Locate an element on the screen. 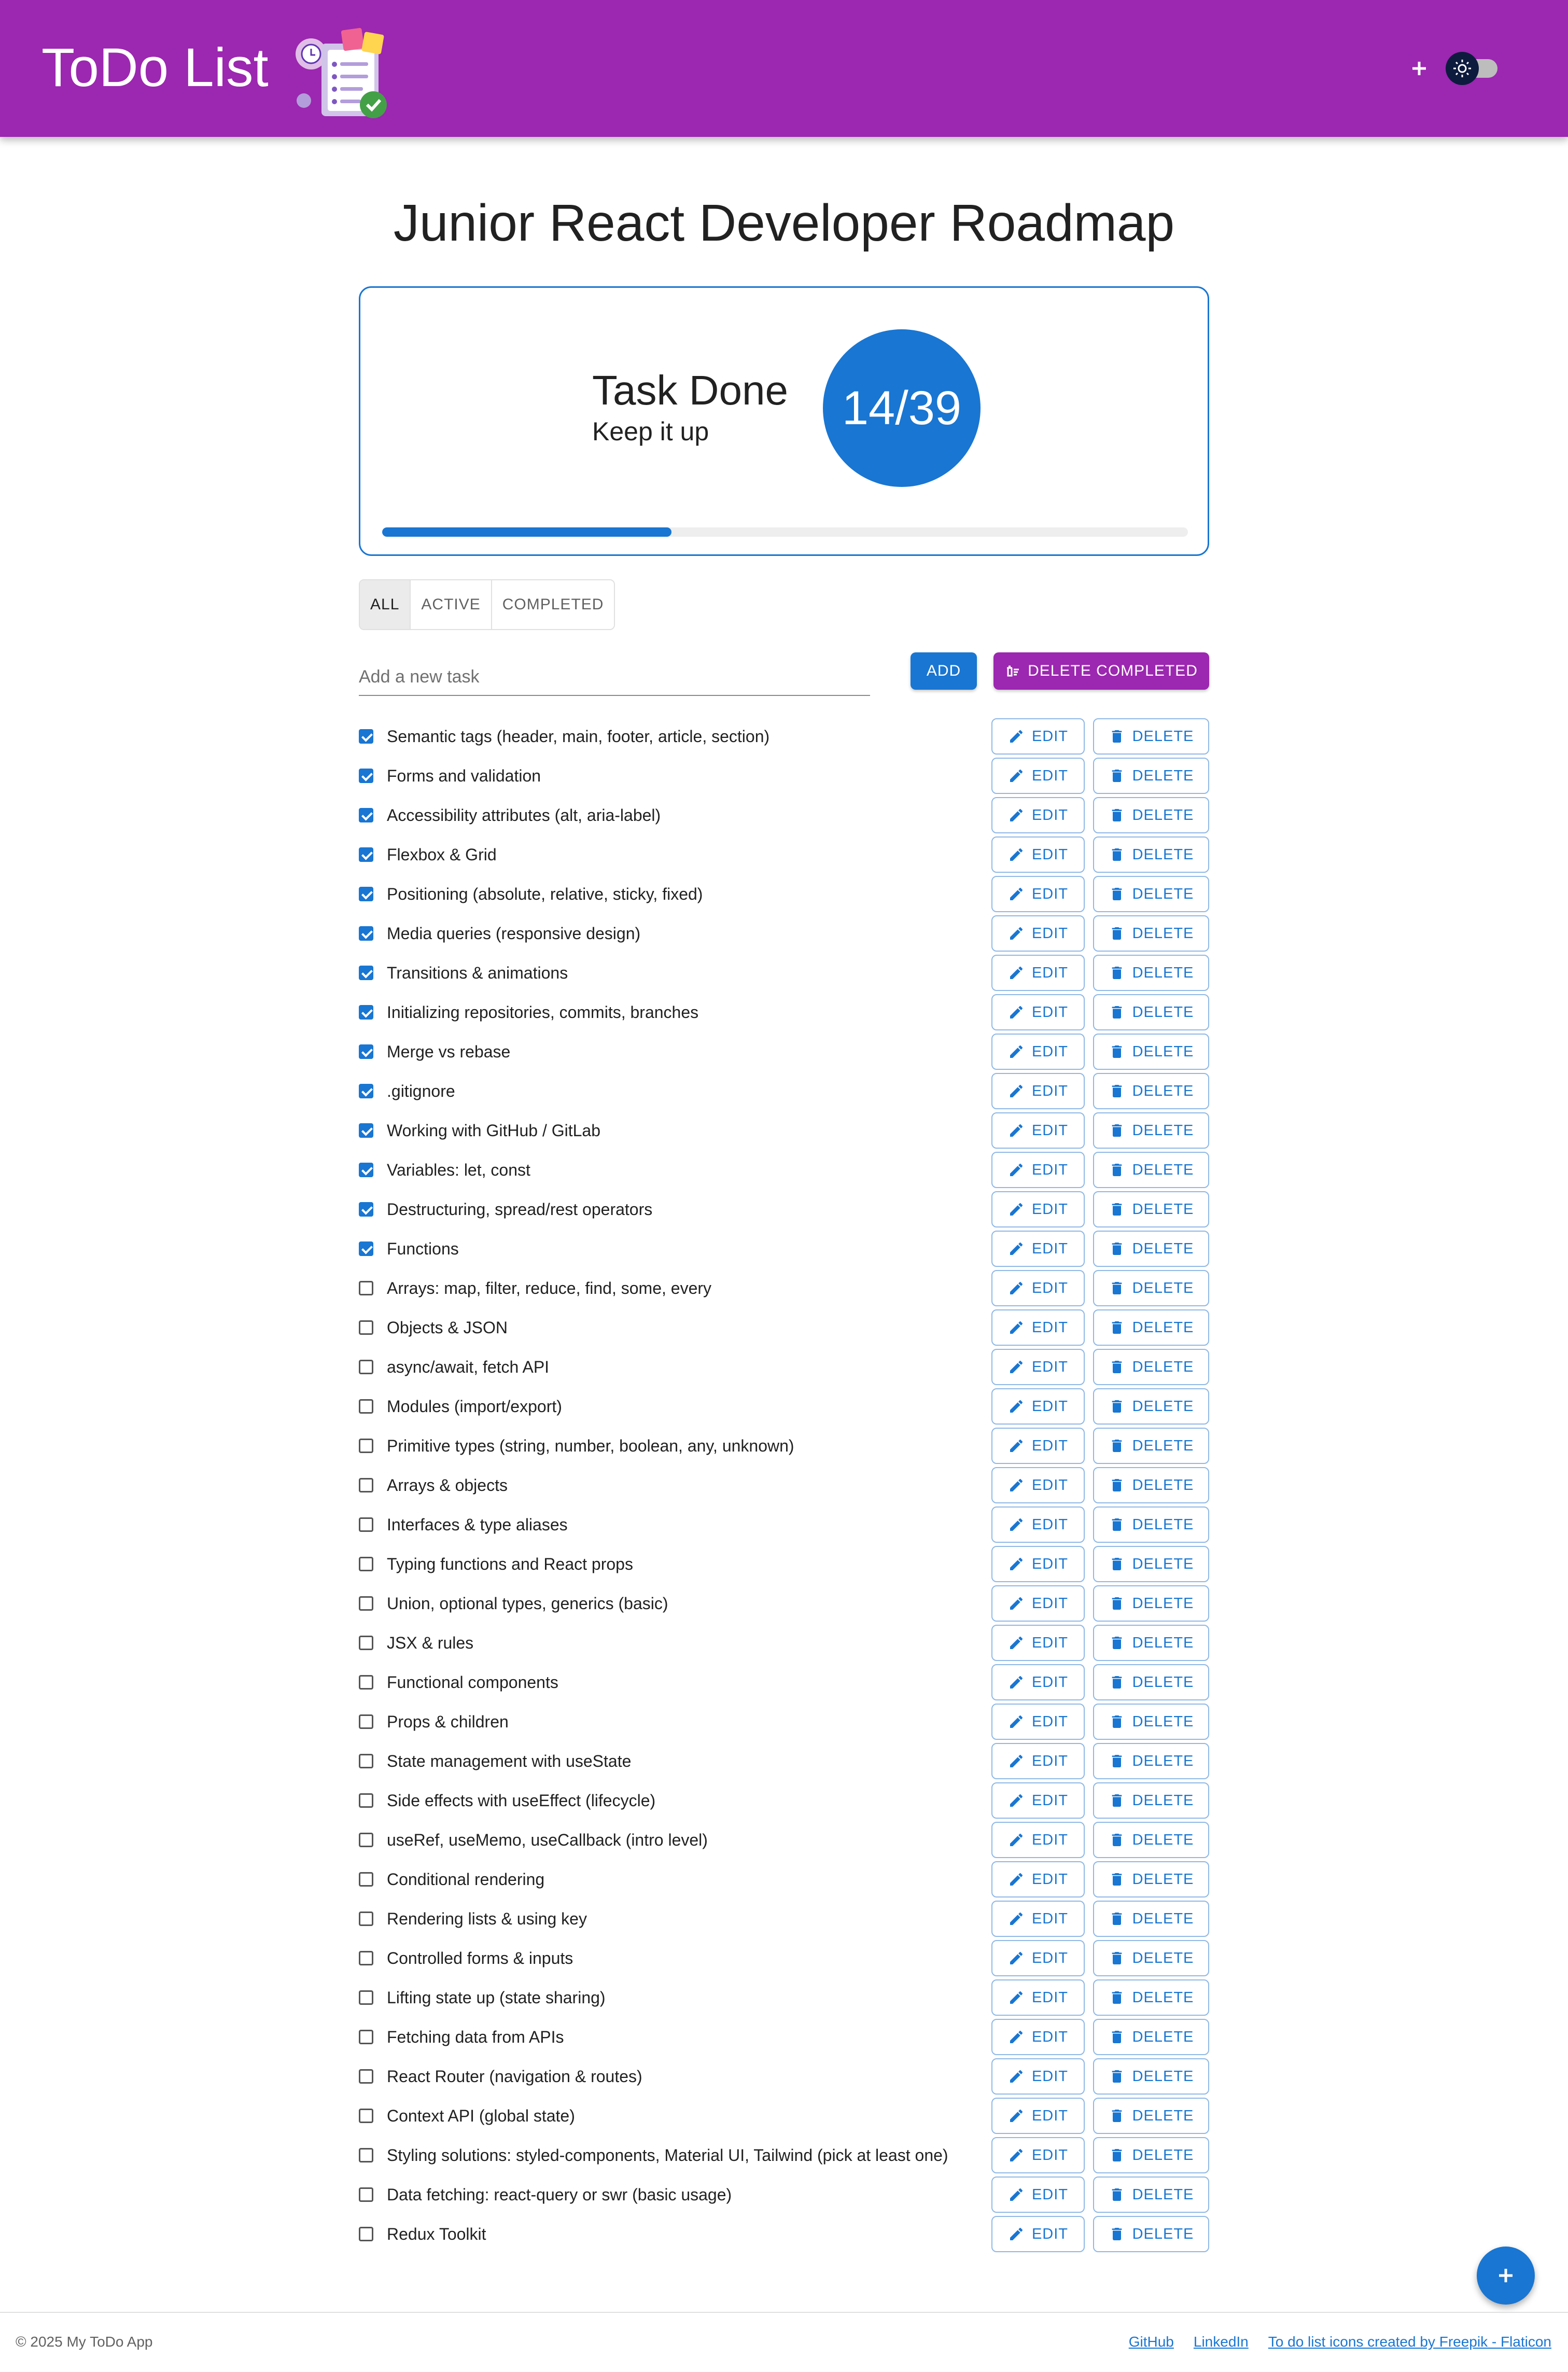  filter-all-button: ALL is located at coordinates (385, 605).